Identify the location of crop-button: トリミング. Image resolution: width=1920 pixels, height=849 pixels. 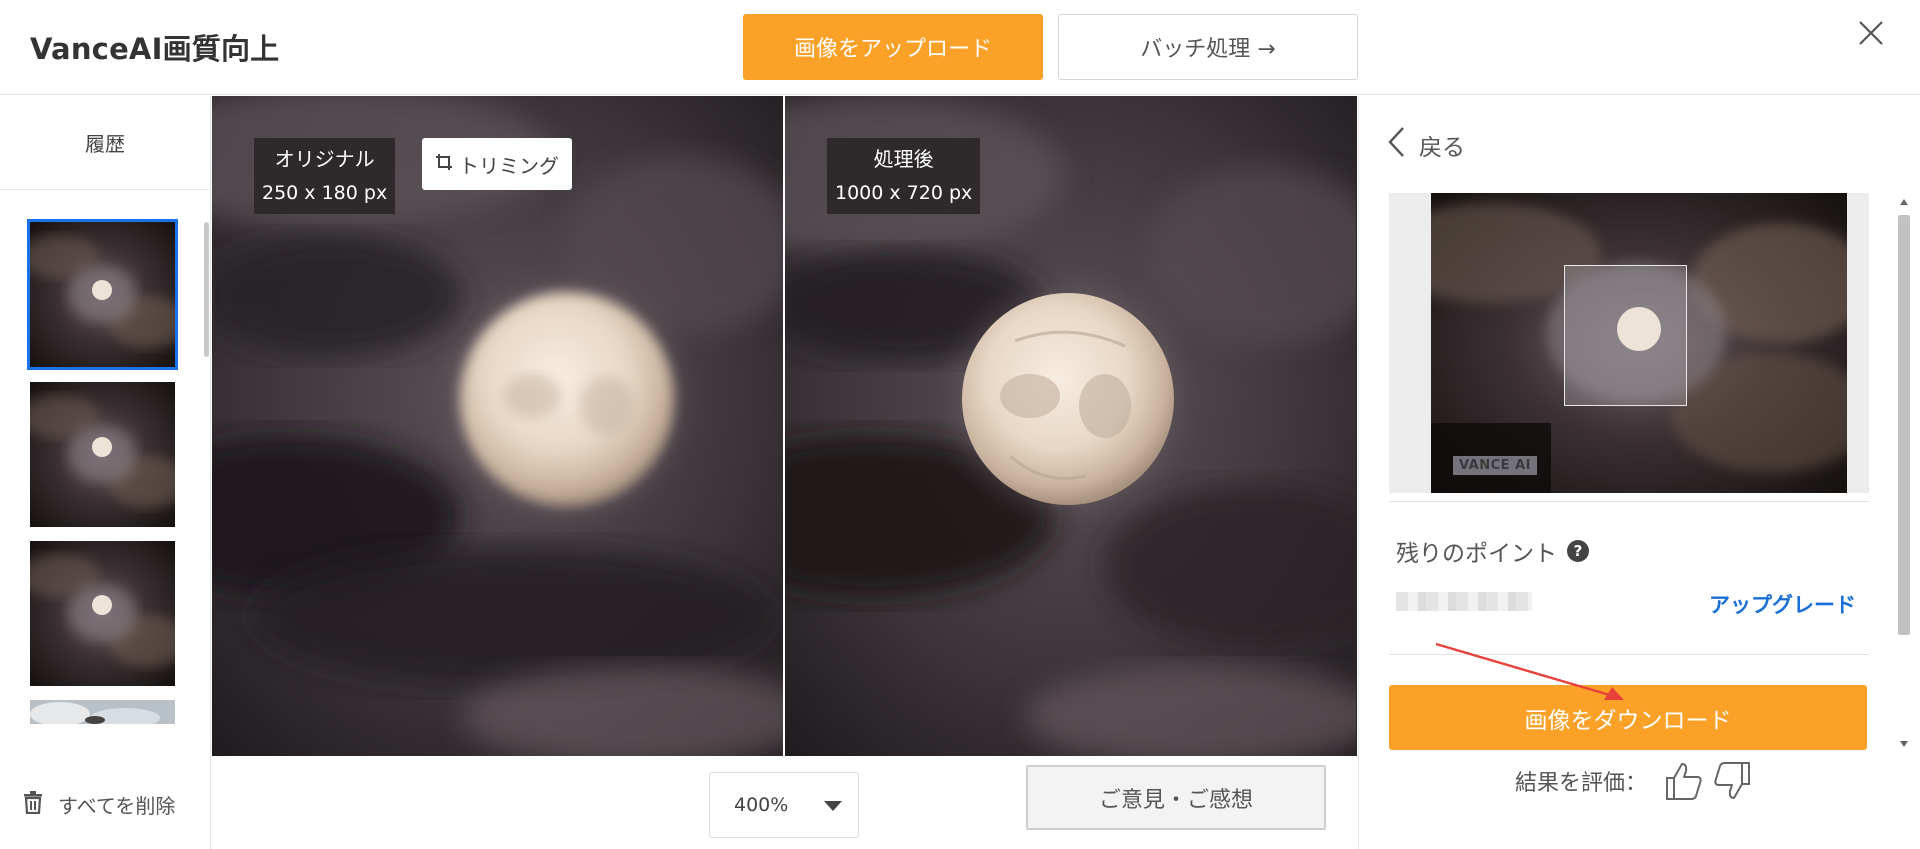
(497, 164).